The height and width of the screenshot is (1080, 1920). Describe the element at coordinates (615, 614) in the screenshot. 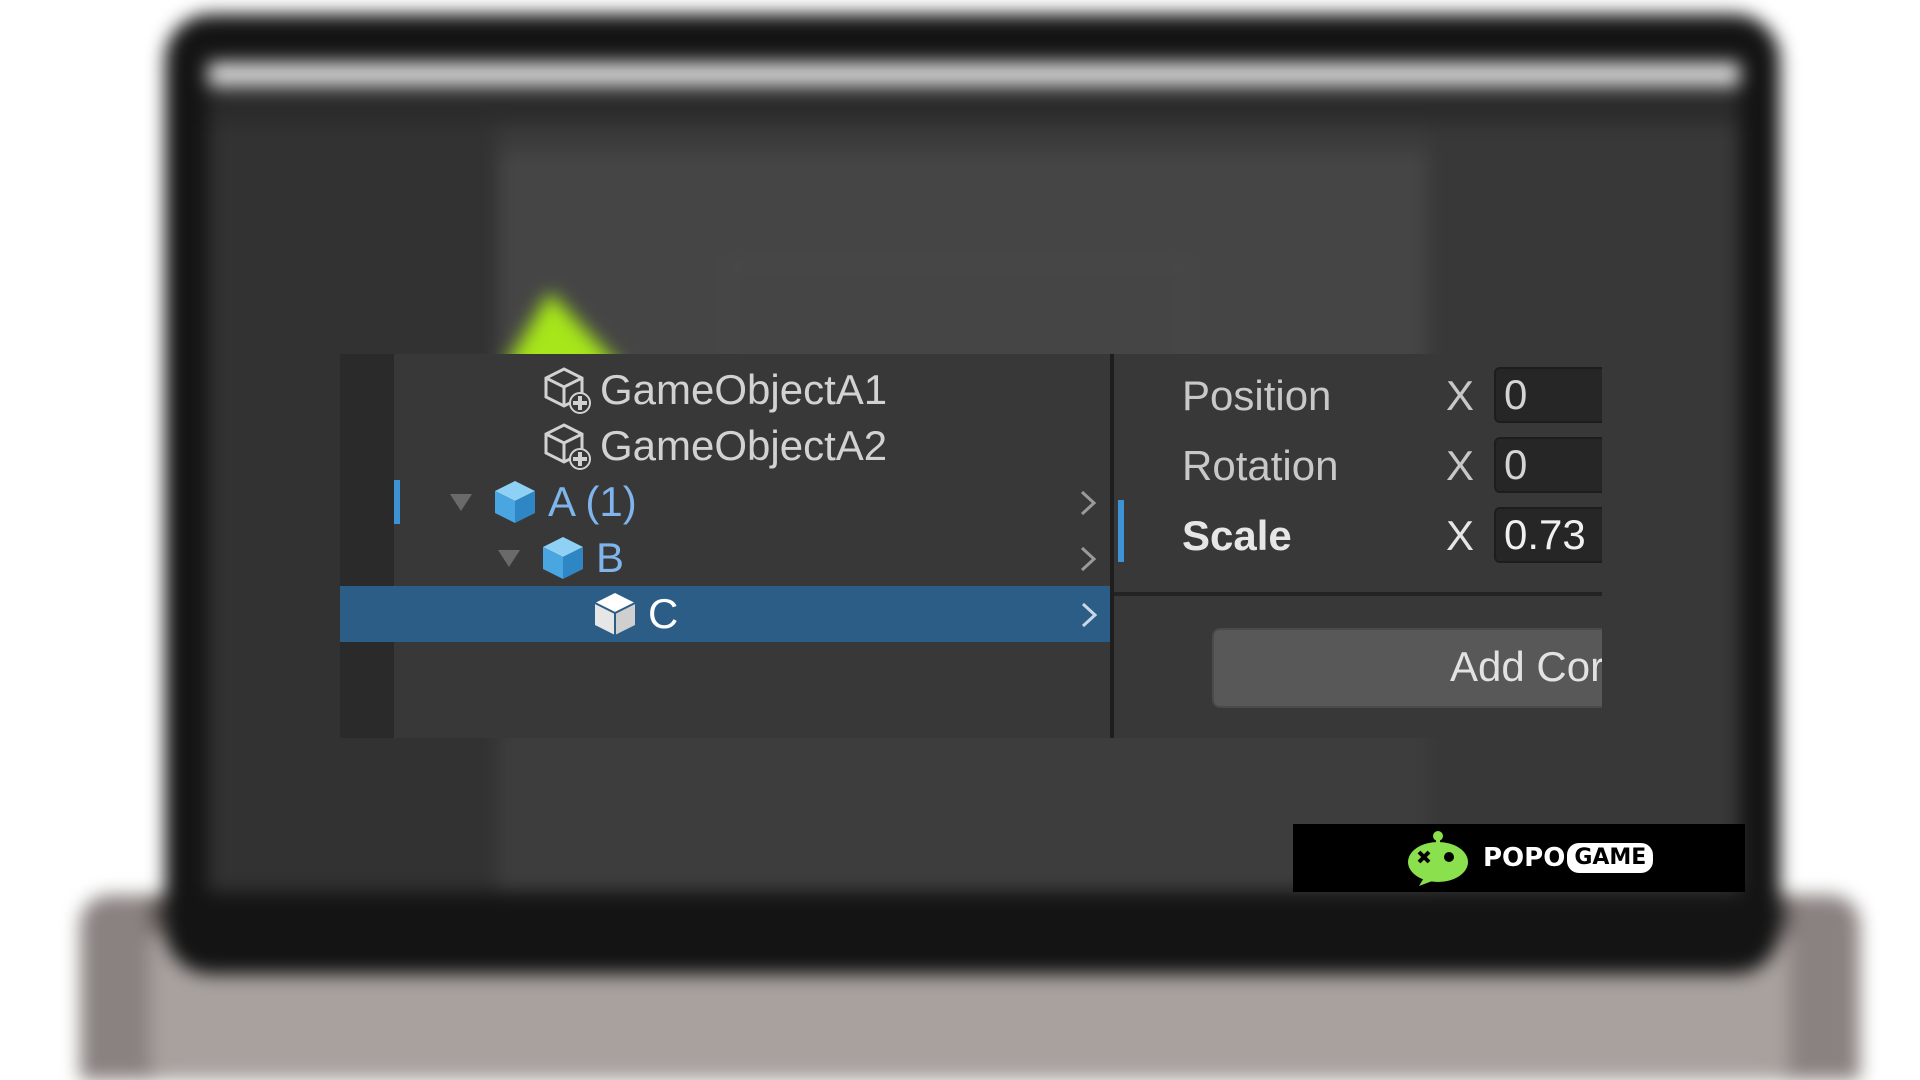

I see `cube-icon` at that location.